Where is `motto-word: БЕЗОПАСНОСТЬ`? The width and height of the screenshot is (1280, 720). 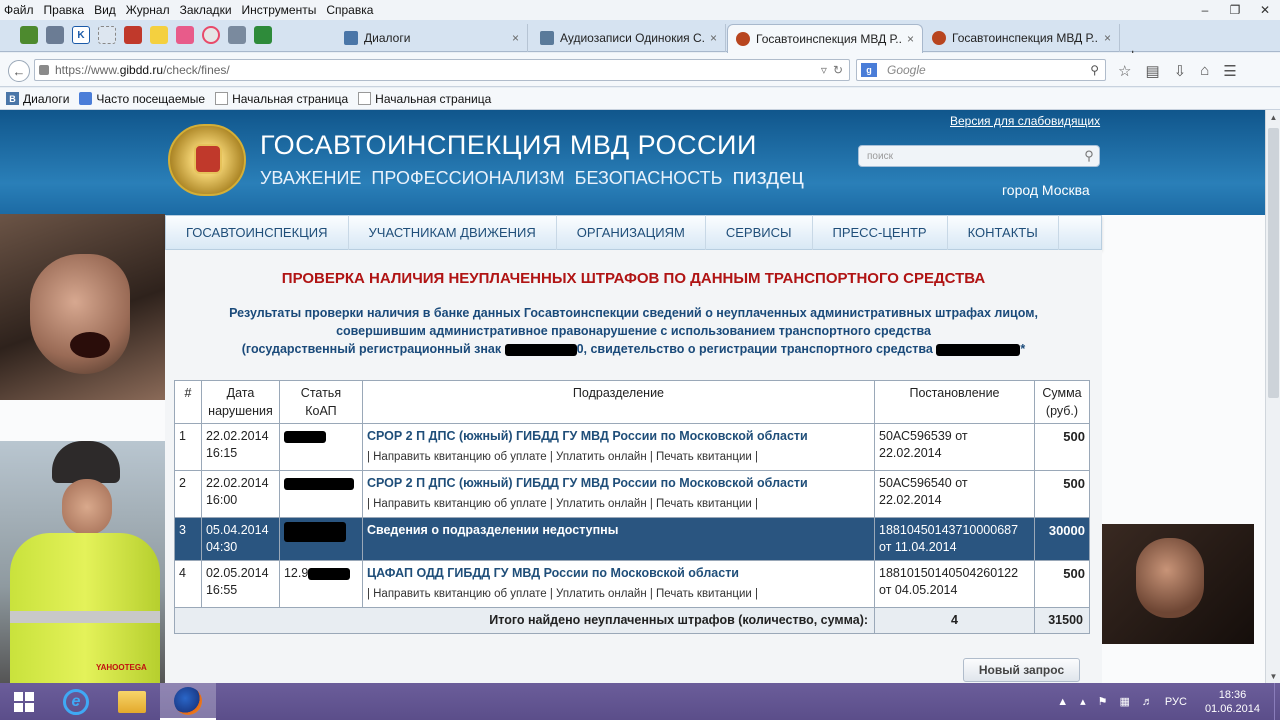 motto-word: БЕЗОПАСНОСТЬ is located at coordinates (648, 178).